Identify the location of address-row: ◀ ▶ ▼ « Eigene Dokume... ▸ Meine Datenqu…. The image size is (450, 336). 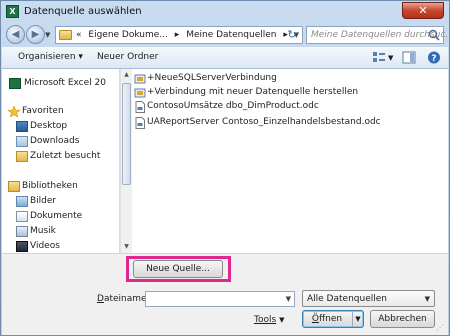
(225, 35).